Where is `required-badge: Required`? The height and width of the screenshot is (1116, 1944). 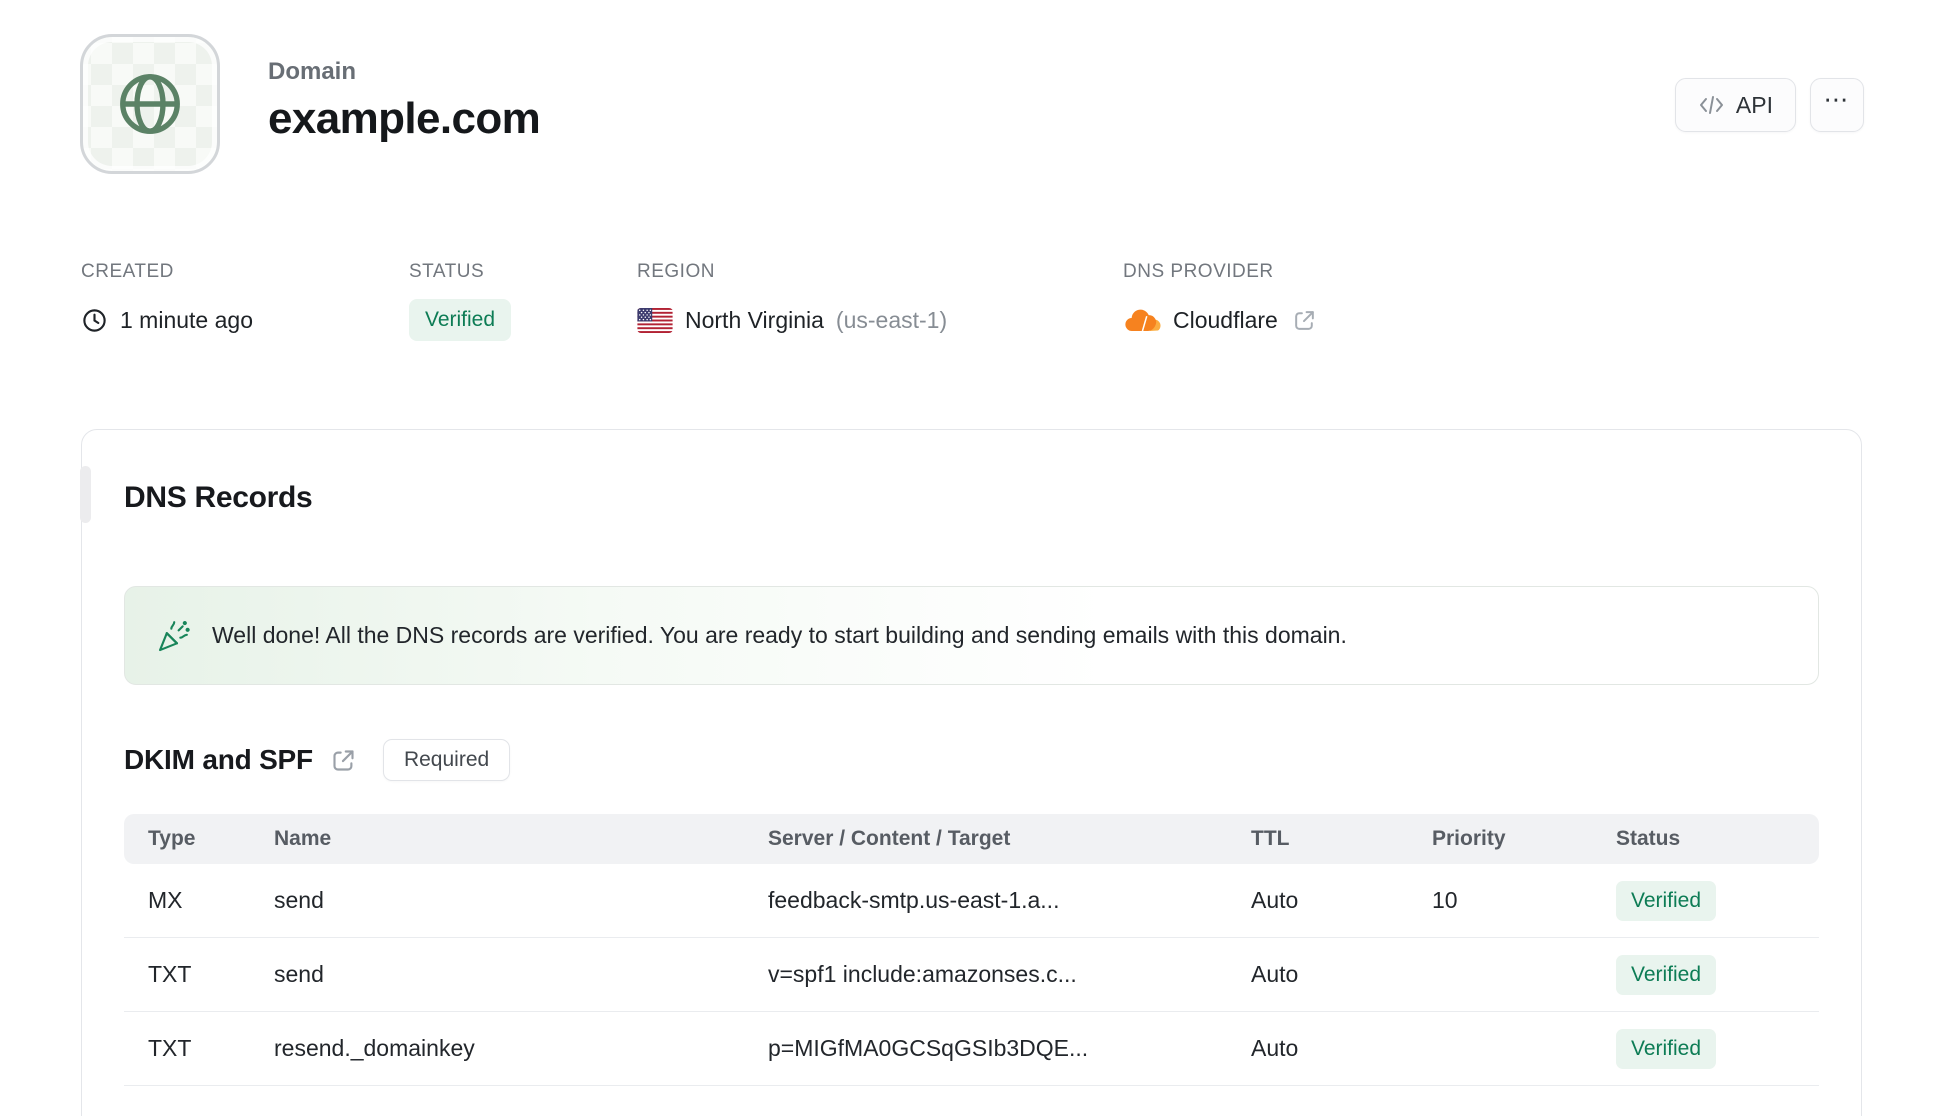 required-badge: Required is located at coordinates (446, 760).